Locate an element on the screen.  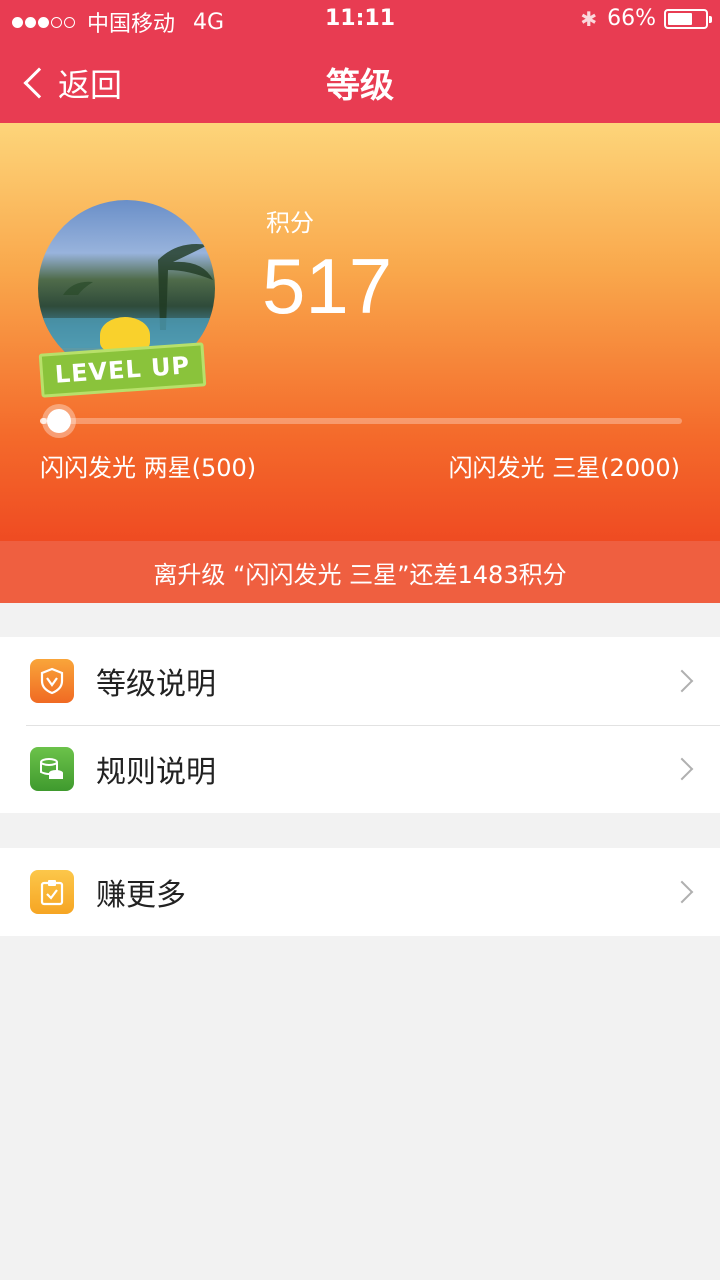
battery-icon is located at coordinates (688, 18).